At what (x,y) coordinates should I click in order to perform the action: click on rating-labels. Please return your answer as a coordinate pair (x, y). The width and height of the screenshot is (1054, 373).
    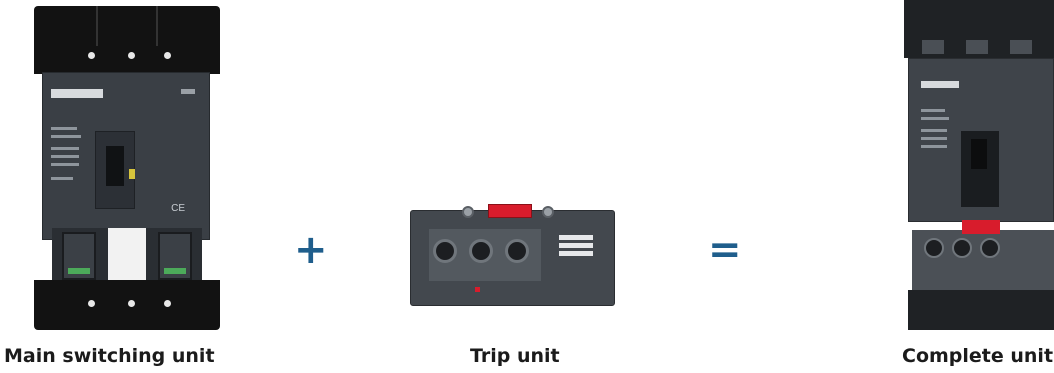
    Looking at the image, I should click on (576, 250).